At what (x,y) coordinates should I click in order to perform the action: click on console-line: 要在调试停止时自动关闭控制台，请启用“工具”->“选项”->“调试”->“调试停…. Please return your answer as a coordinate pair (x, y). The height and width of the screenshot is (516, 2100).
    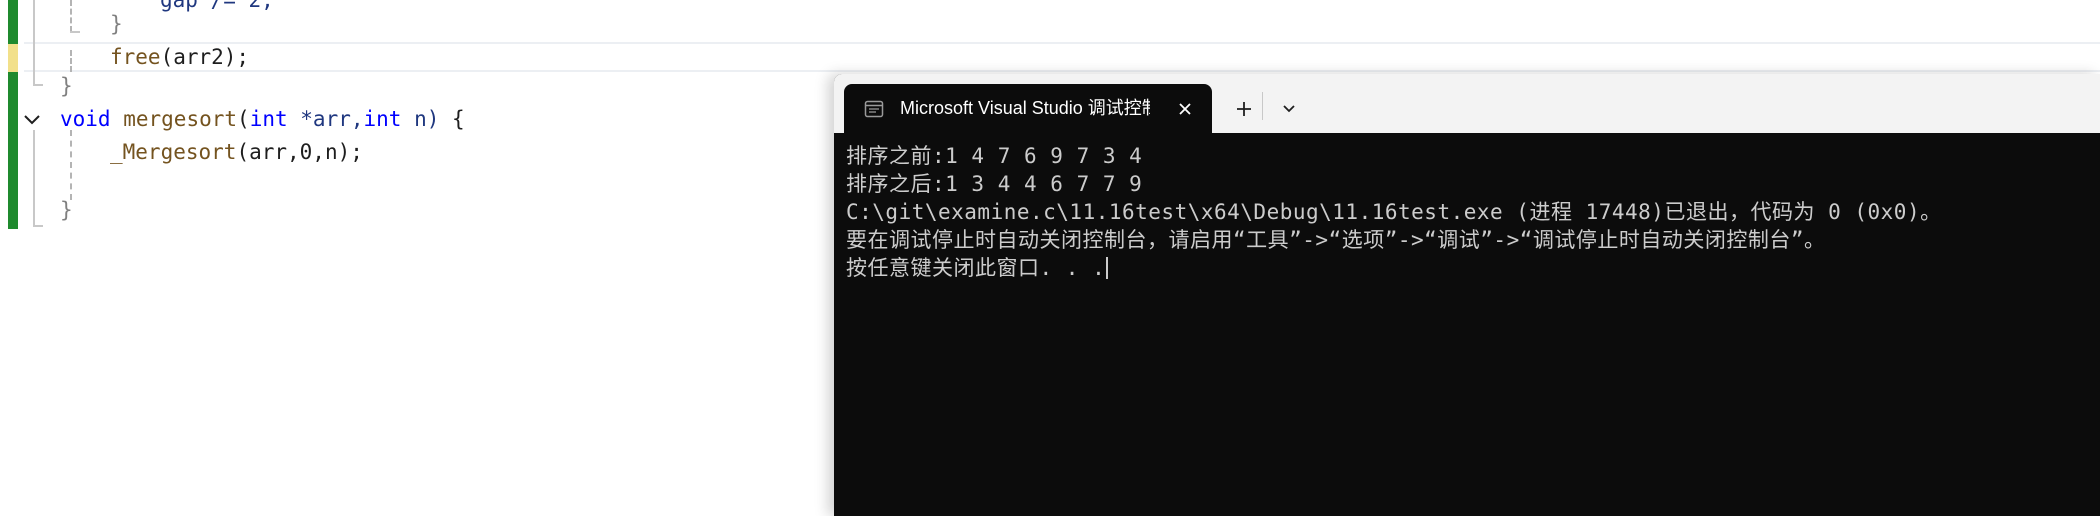
    Looking at the image, I should click on (1336, 240).